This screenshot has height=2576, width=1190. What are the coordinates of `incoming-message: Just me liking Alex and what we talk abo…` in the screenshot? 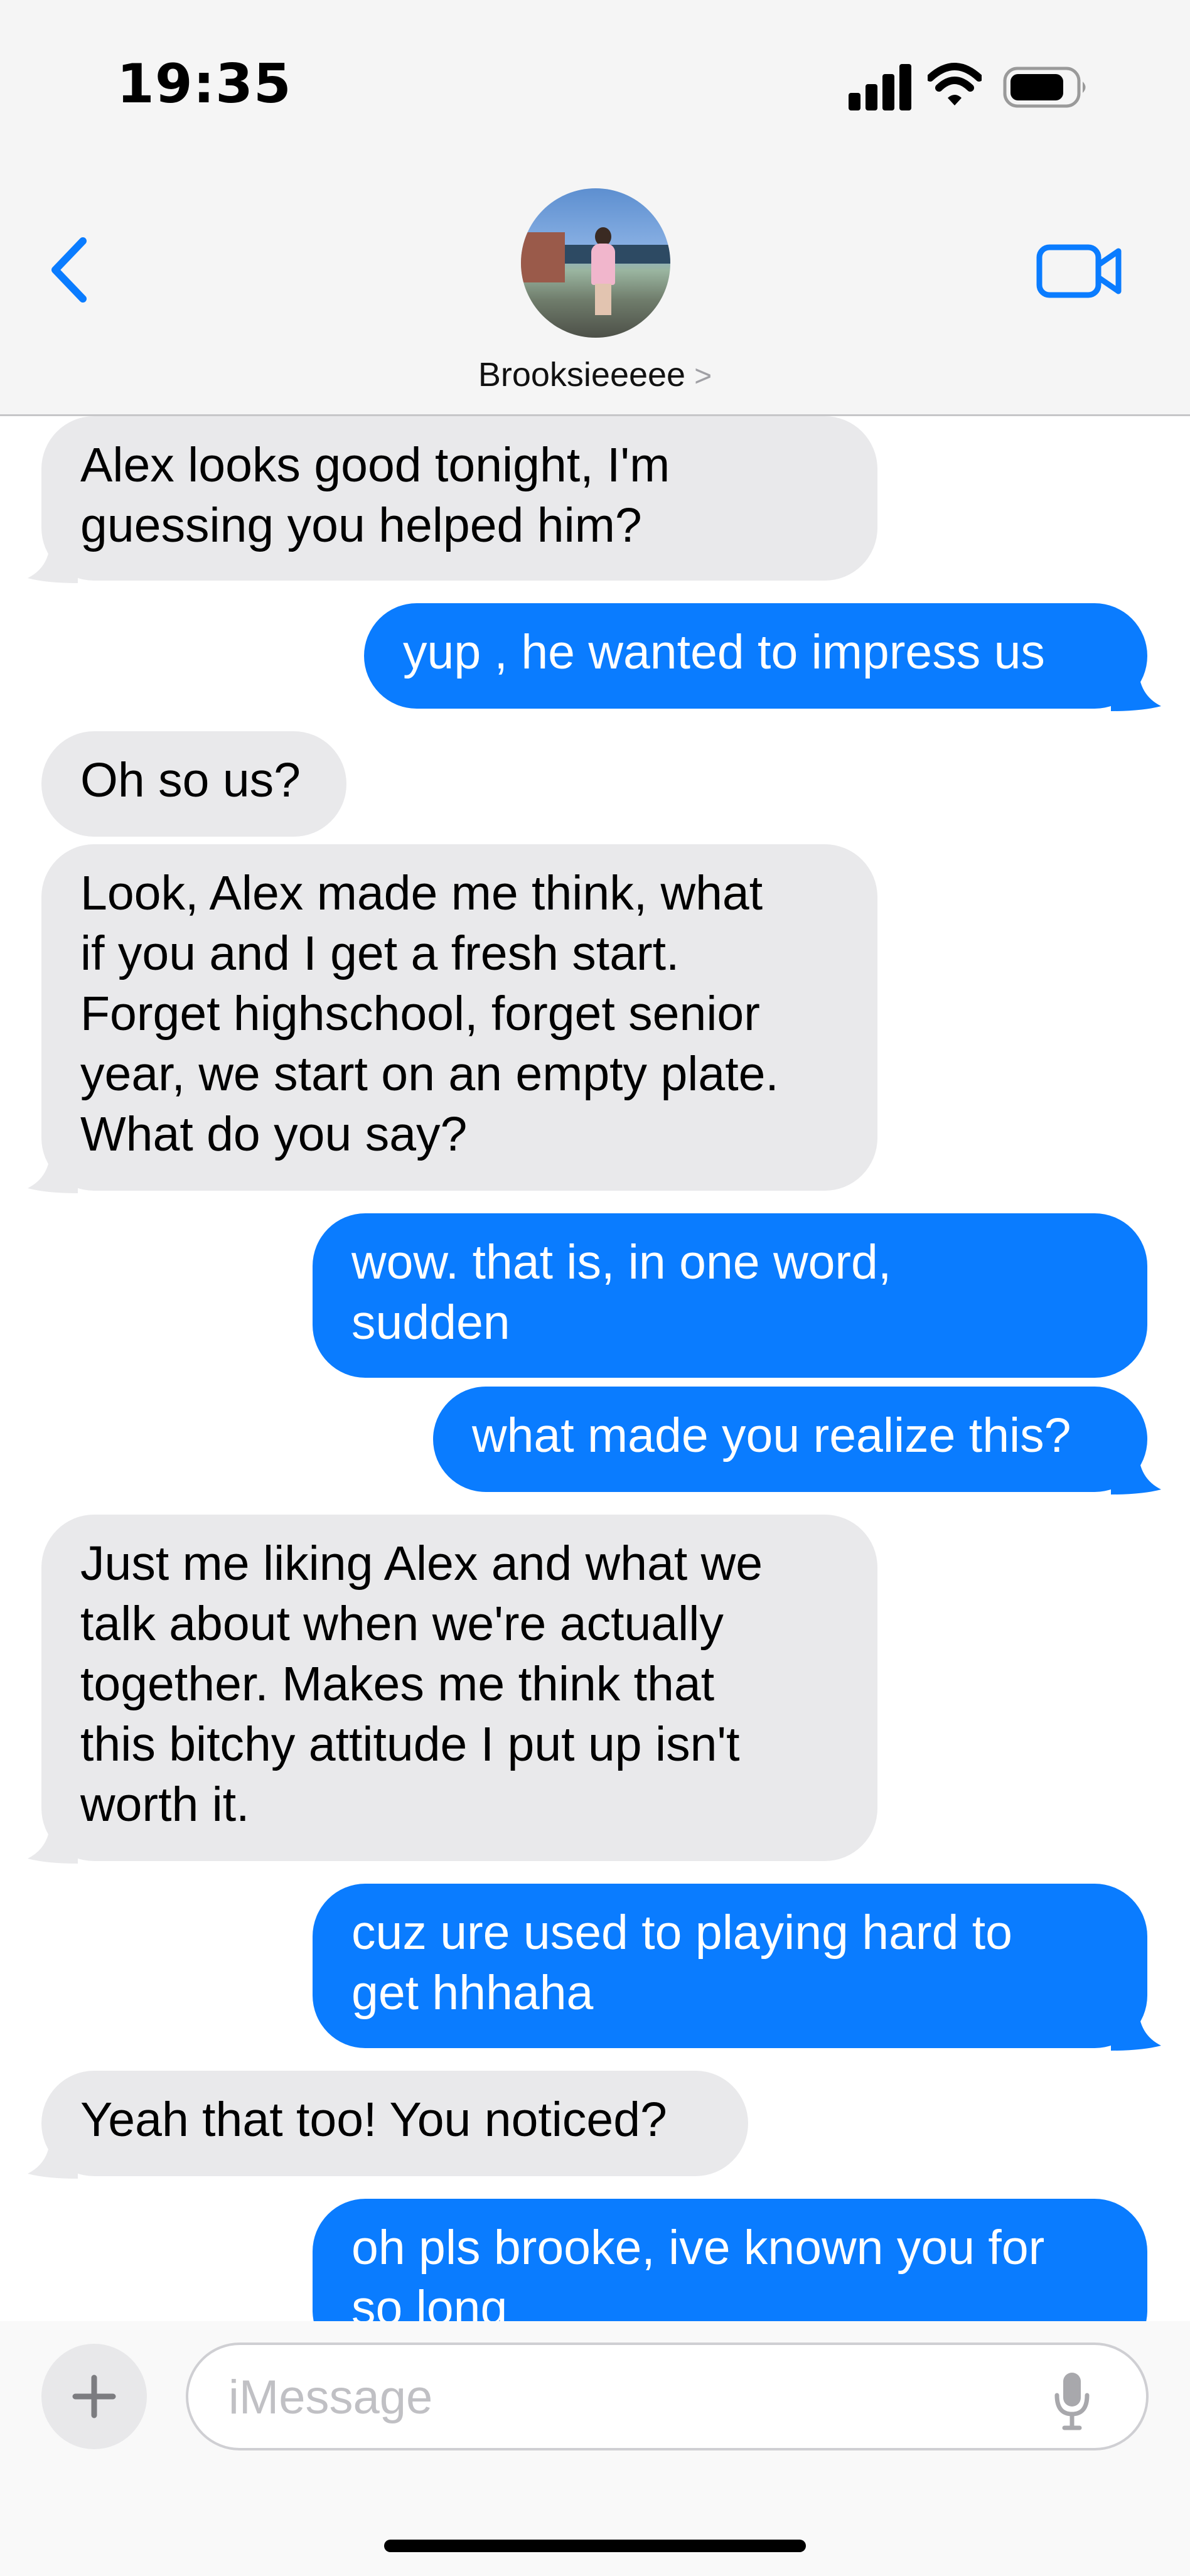 It's located at (453, 1689).